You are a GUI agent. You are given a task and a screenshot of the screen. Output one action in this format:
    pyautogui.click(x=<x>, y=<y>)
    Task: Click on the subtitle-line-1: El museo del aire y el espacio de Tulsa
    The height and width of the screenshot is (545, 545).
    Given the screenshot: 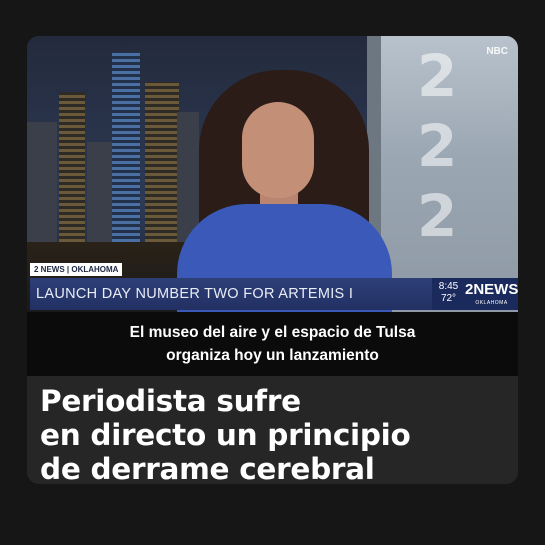 What is the action you would take?
    pyautogui.click(x=272, y=332)
    